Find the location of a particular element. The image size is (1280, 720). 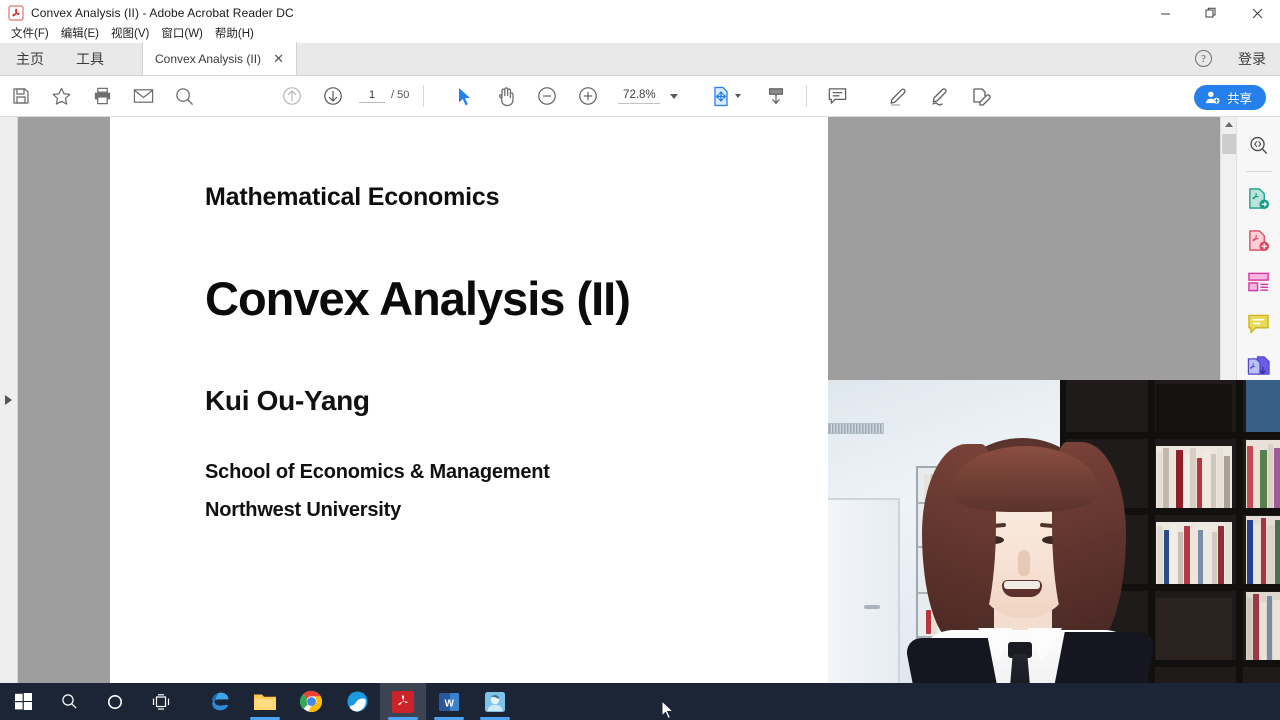

tab-strip-right: ? 登录 is located at coordinates (1237, 58).